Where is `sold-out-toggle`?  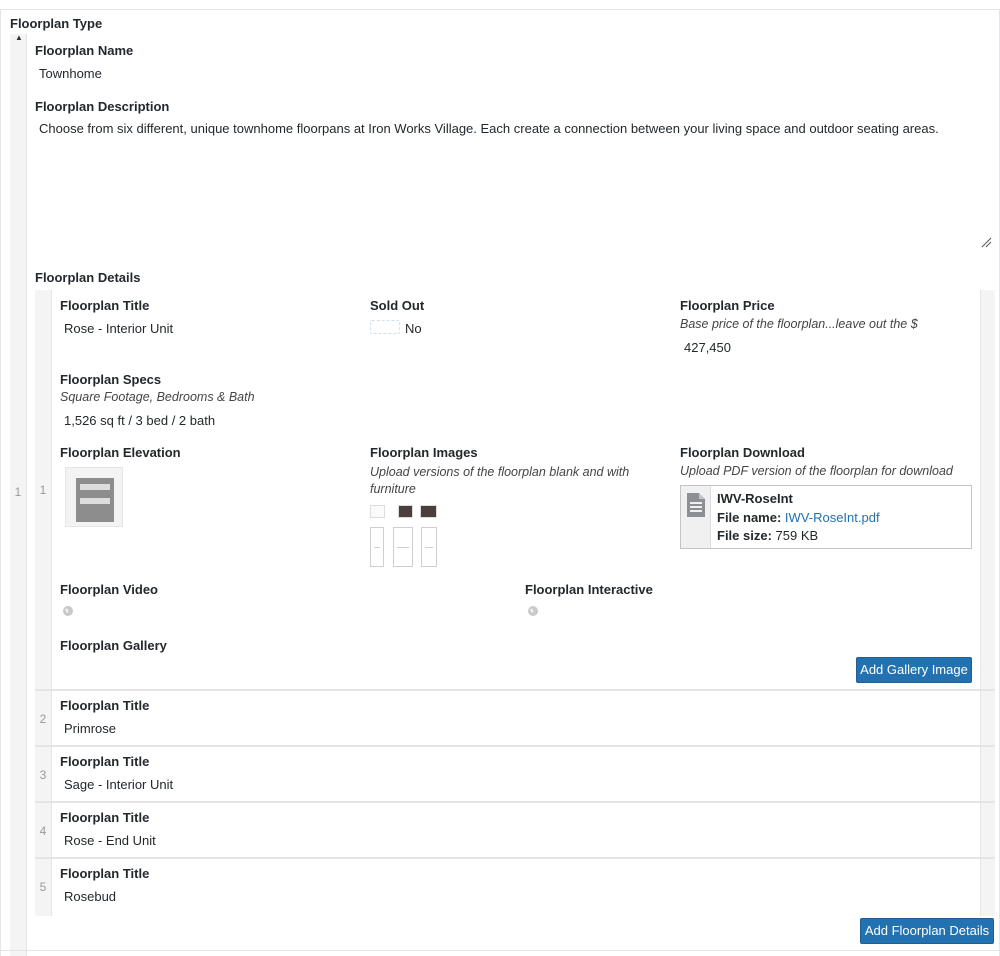
sold-out-toggle is located at coordinates (385, 327).